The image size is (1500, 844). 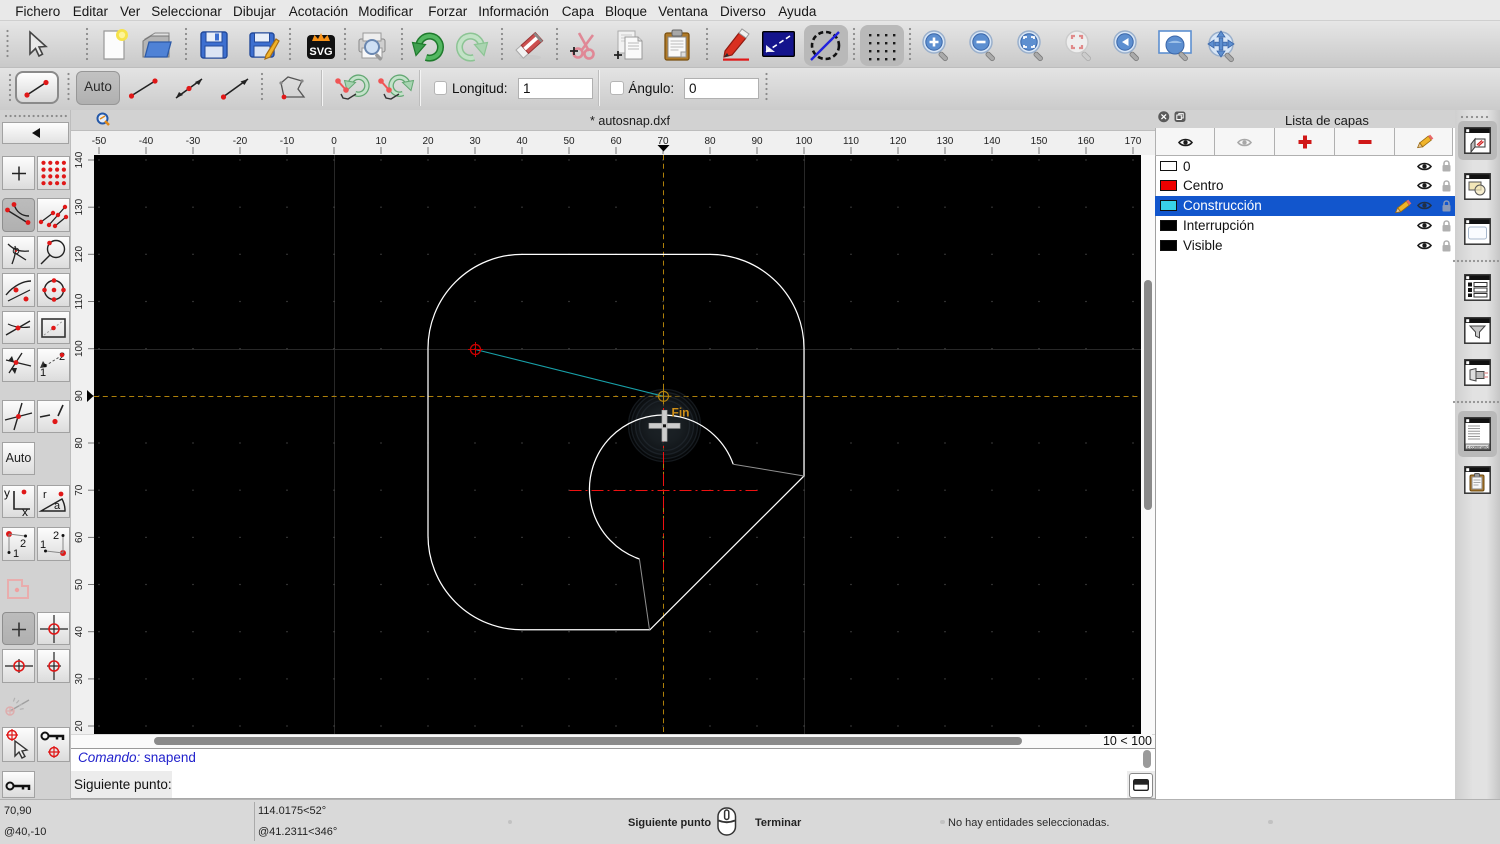 What do you see at coordinates (25, 512) in the screenshot?
I see `svg-text: x` at bounding box center [25, 512].